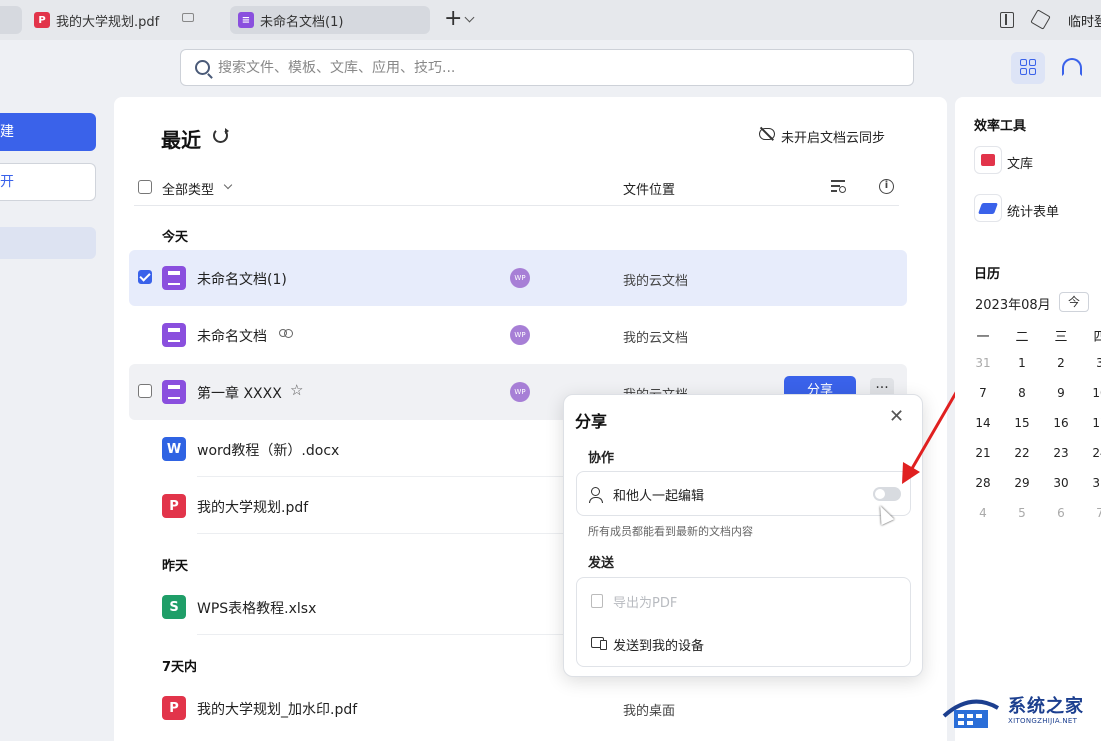 The height and width of the screenshot is (741, 1101). What do you see at coordinates (1061, 423) in the screenshot?
I see `calendar-day: 16` at bounding box center [1061, 423].